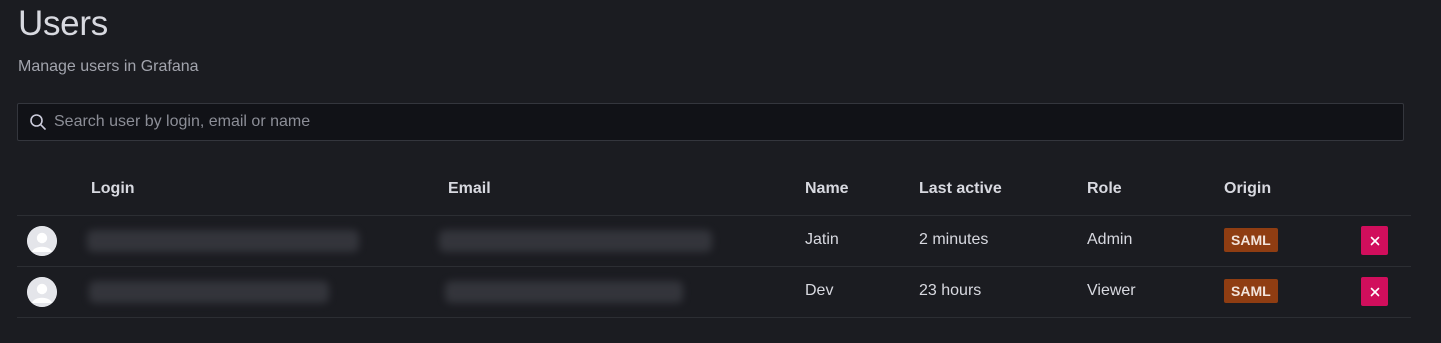 This screenshot has height=343, width=1441. Describe the element at coordinates (469, 189) in the screenshot. I see `column-header-email: Email` at that location.